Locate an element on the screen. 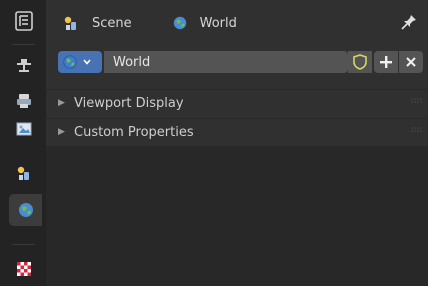 The image size is (428, 286). panel-custom-properties: ▶ Custom Properties is located at coordinates (237, 131).